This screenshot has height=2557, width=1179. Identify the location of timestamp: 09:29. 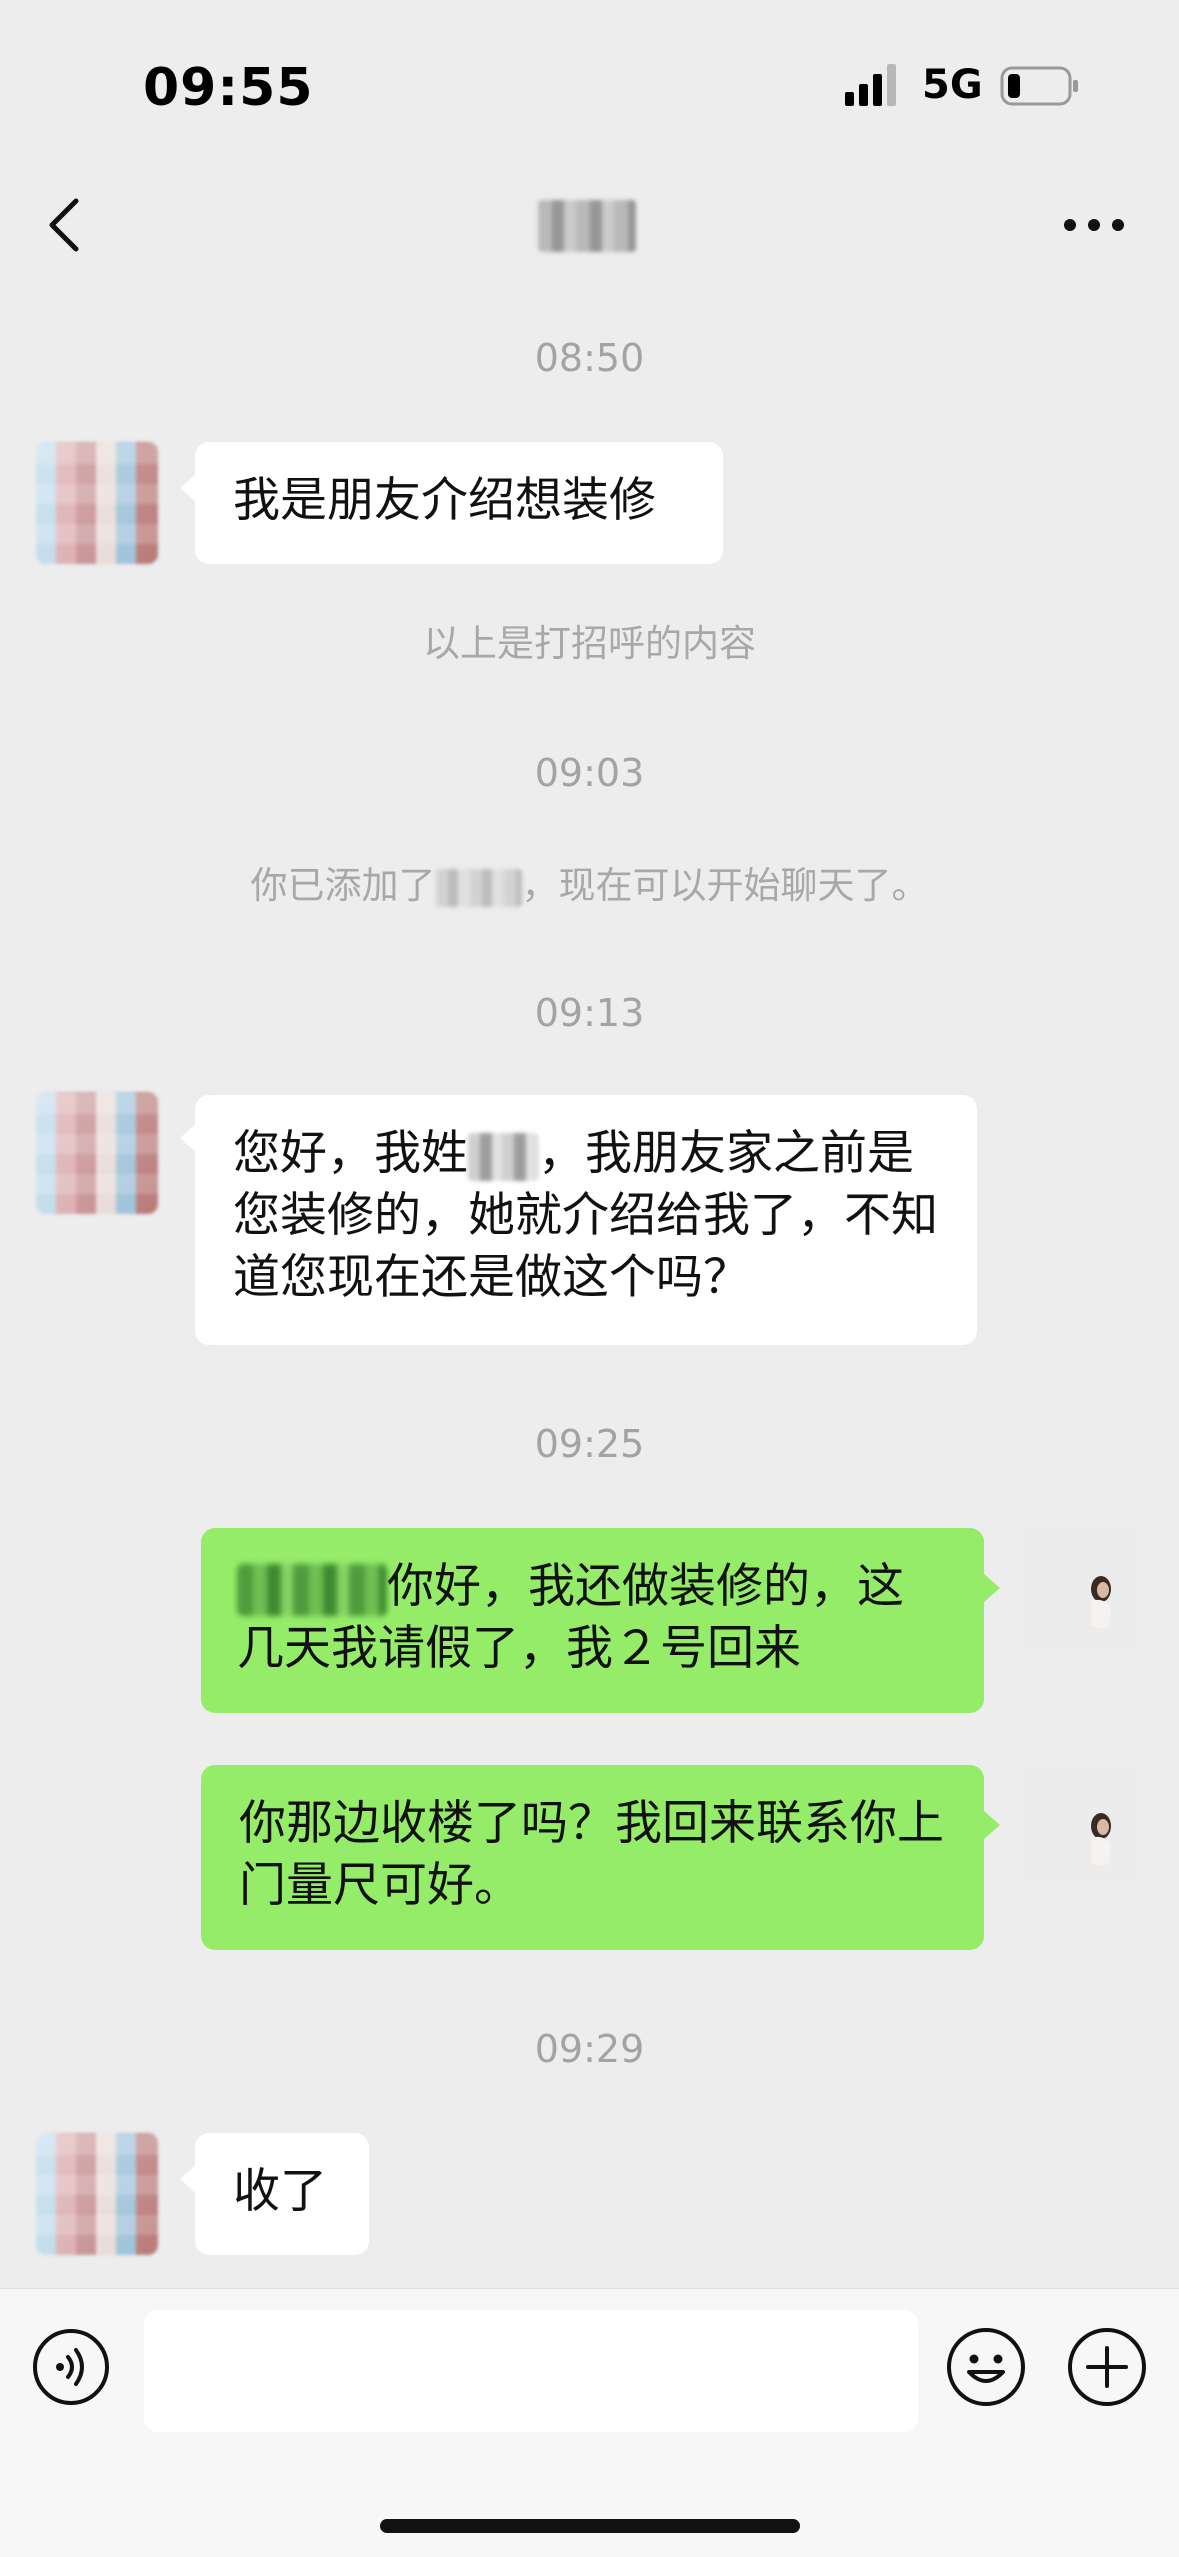
(589, 2049).